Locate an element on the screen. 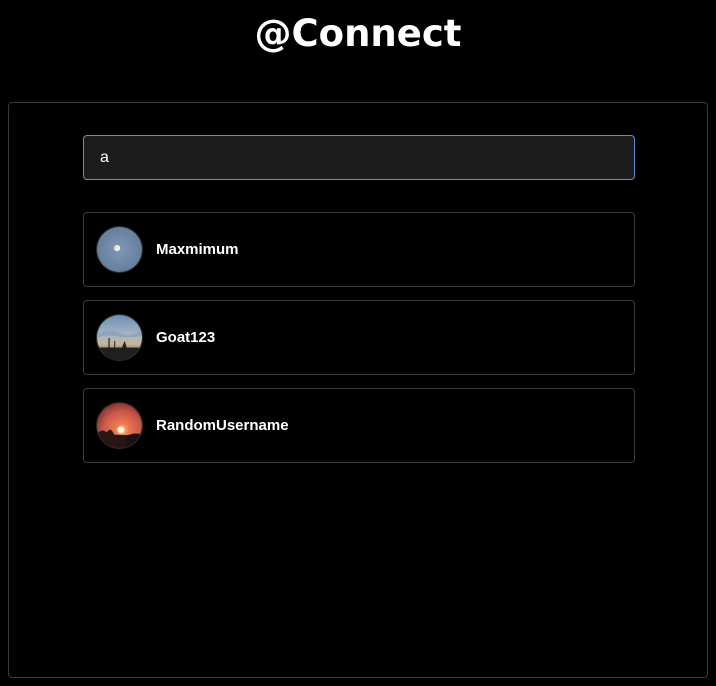 This screenshot has width=716, height=686. user-result-name: Maxmimum is located at coordinates (197, 249).